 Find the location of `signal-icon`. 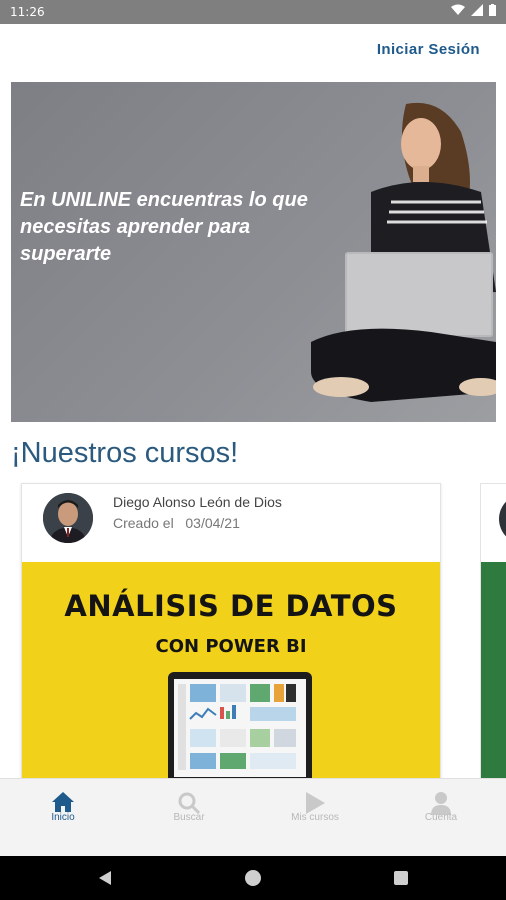

signal-icon is located at coordinates (477, 10).